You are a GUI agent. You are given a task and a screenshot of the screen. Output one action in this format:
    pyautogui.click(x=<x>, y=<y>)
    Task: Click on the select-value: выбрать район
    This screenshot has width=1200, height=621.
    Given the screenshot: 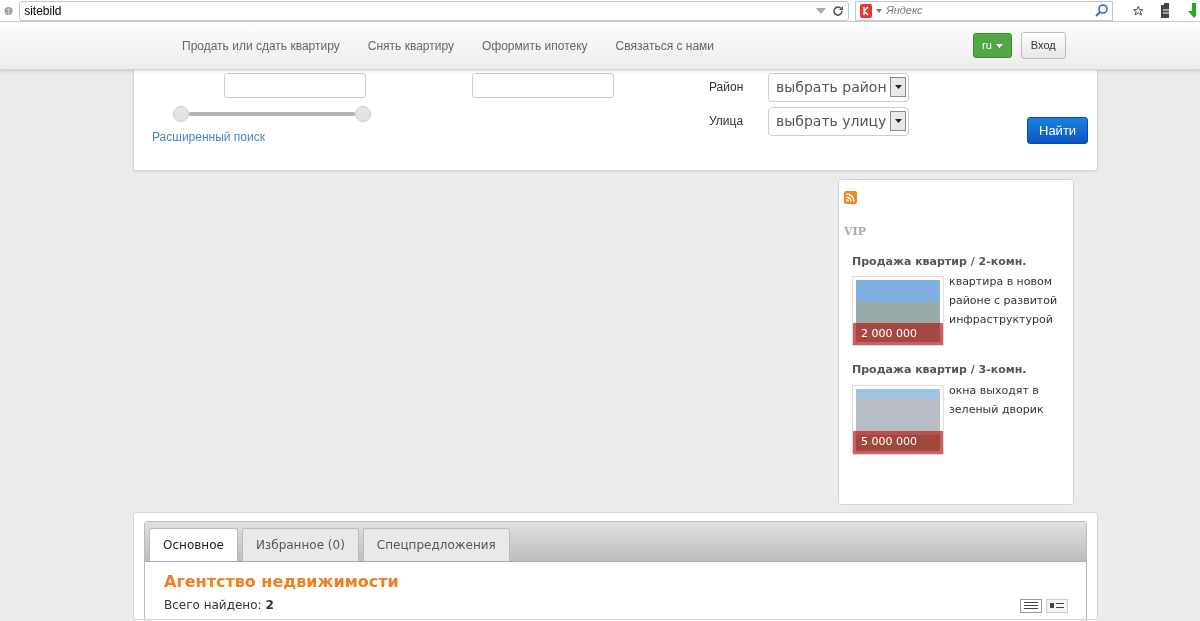 What is the action you would take?
    pyautogui.click(x=831, y=87)
    